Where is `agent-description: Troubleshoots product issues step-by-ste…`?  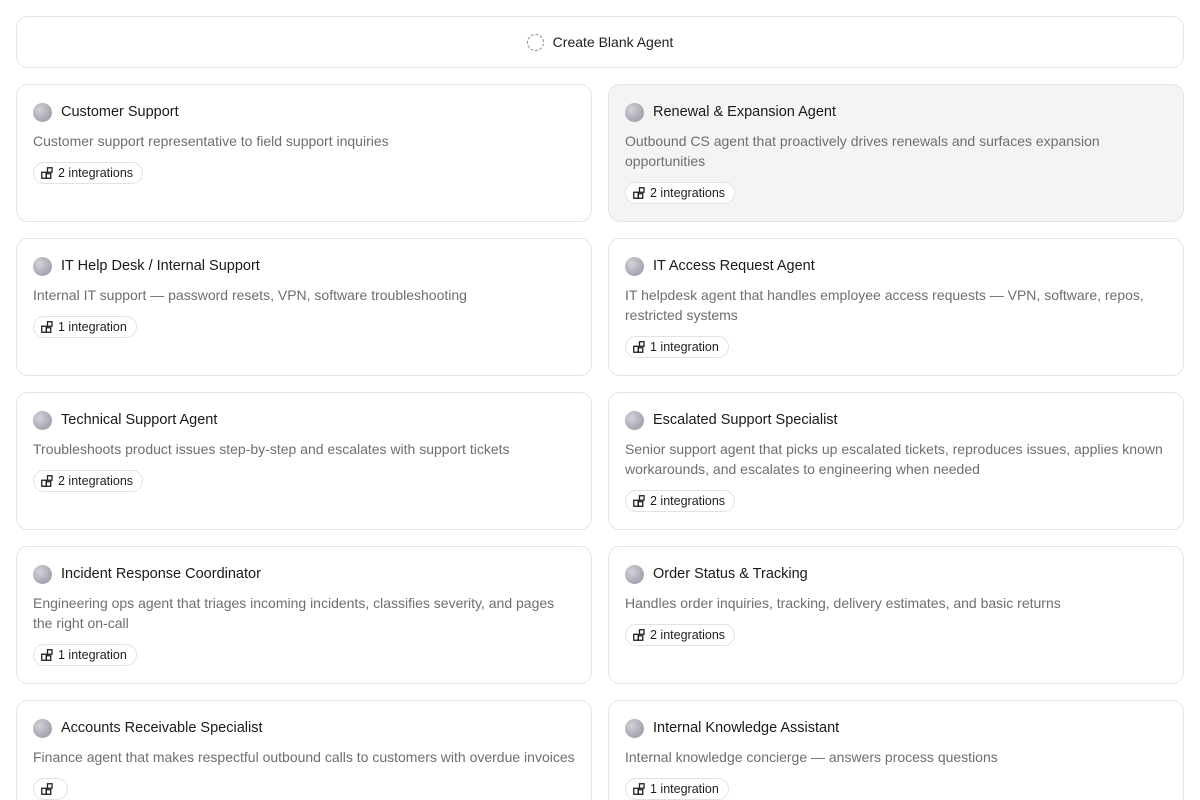
agent-description: Troubleshoots product issues step-by-ste… is located at coordinates (271, 449).